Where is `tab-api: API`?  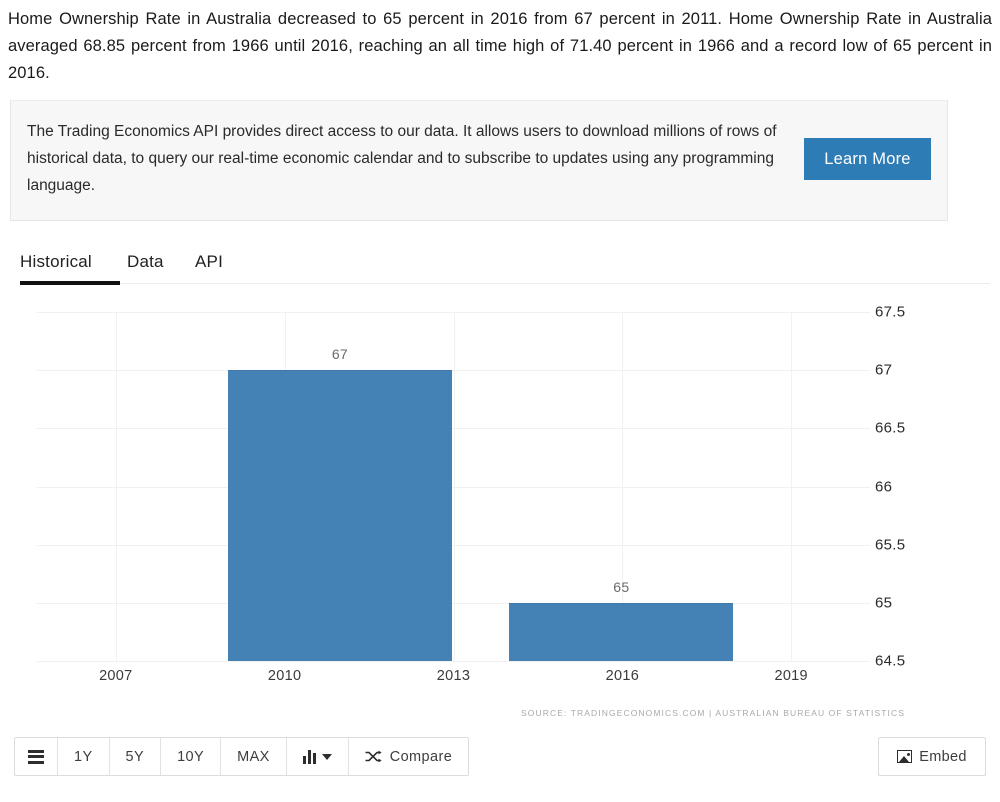 tab-api: API is located at coordinates (209, 265).